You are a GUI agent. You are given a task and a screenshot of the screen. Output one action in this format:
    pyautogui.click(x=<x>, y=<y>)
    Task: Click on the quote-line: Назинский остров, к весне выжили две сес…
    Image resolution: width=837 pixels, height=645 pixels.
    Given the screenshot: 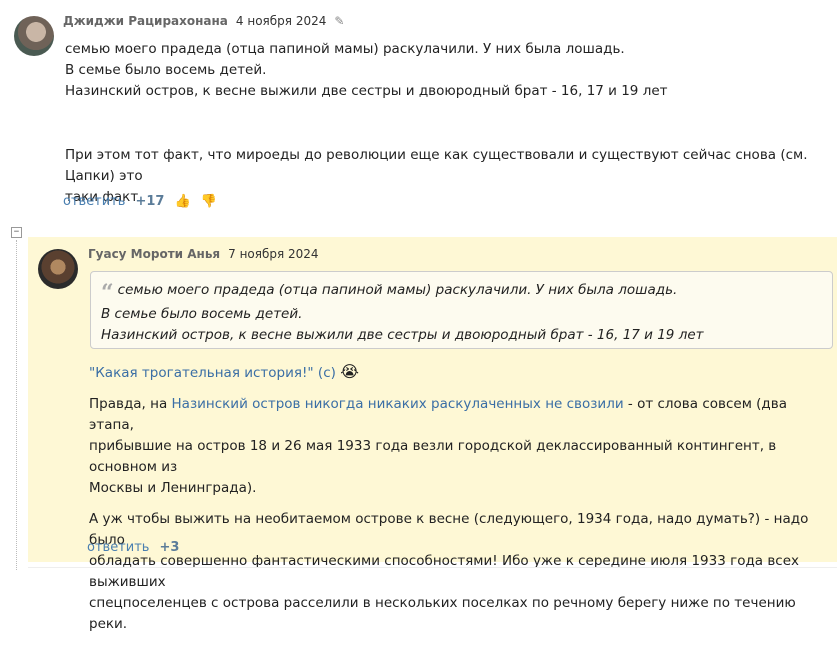 What is the action you would take?
    pyautogui.click(x=402, y=335)
    